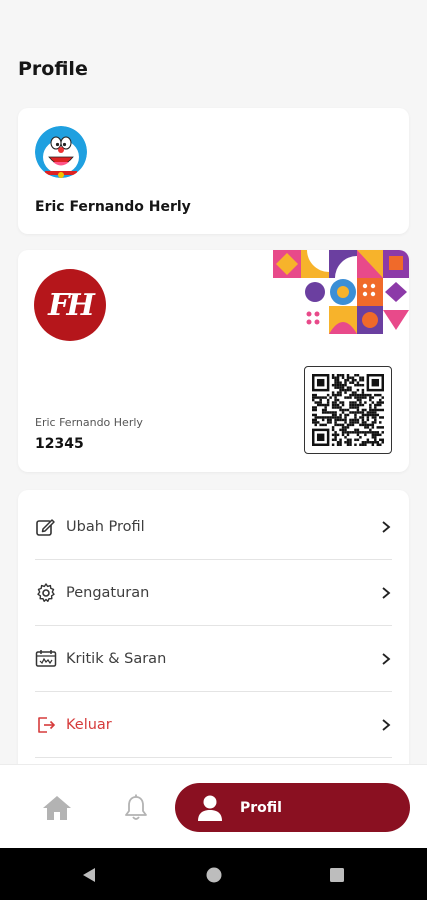  What do you see at coordinates (261, 807) in the screenshot?
I see `nav-profile-label: Profil` at bounding box center [261, 807].